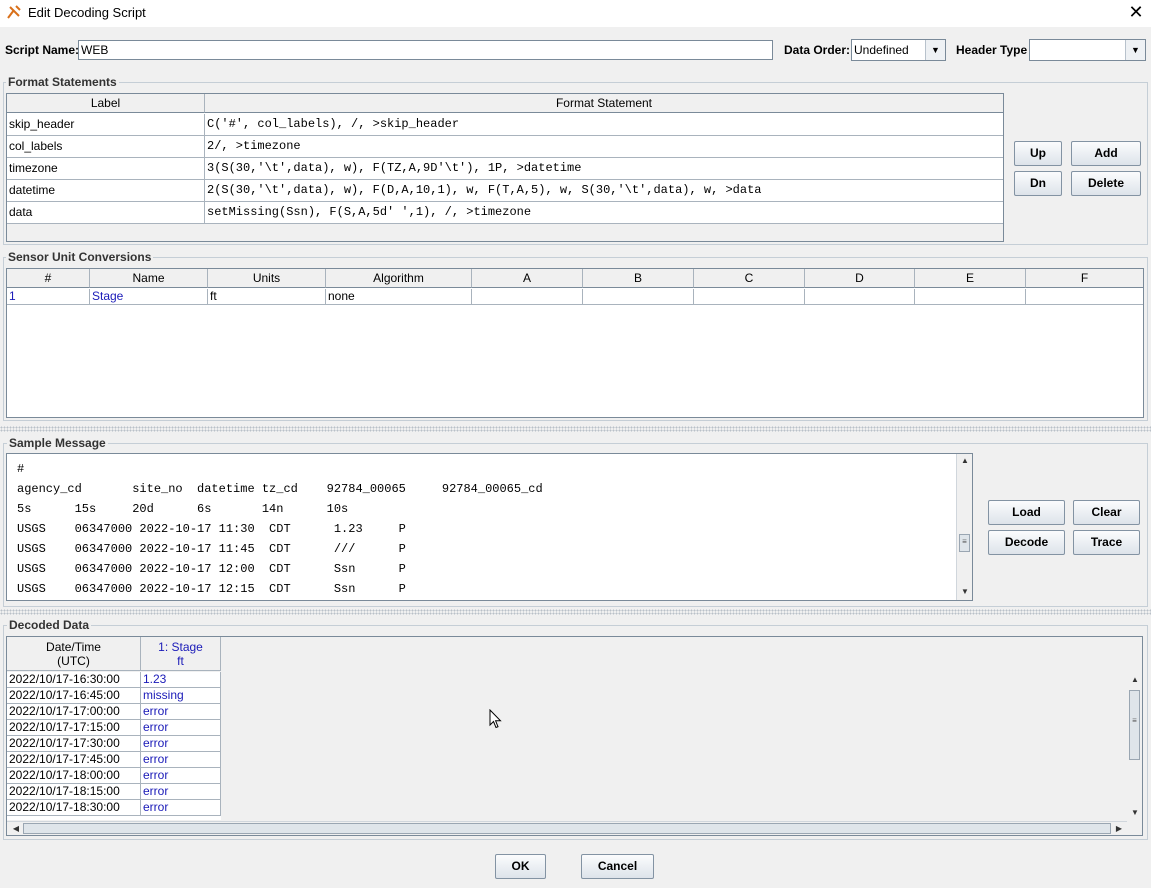 The height and width of the screenshot is (888, 1151). I want to click on table-row: 2022/10/17-18:30:00 error, so click(114, 808).